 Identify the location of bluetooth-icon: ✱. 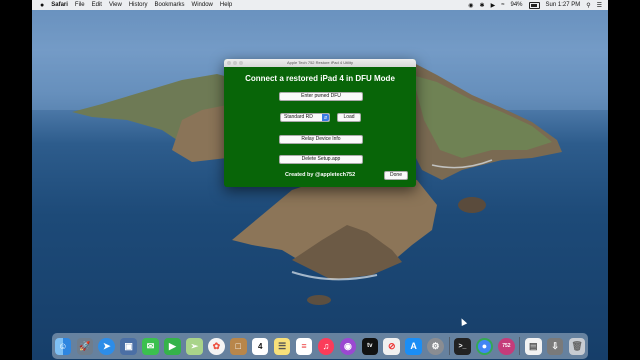
(482, 5).